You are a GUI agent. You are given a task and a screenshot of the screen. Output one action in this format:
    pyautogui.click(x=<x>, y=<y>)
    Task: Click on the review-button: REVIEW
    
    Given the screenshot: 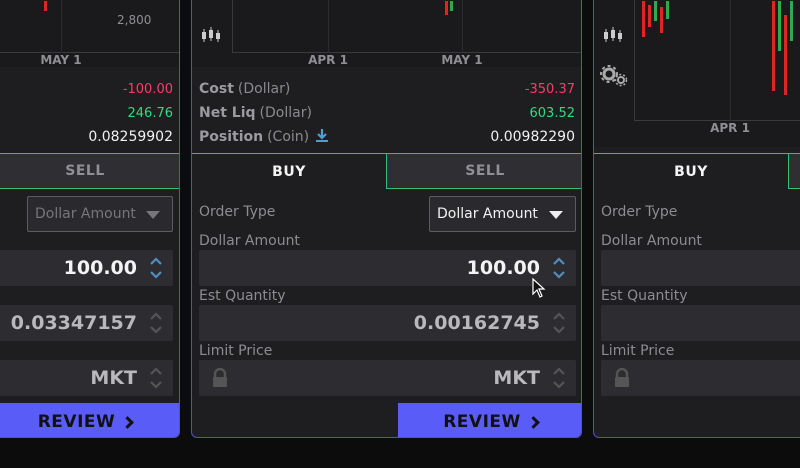 What is the action you would take?
    pyautogui.click(x=489, y=420)
    